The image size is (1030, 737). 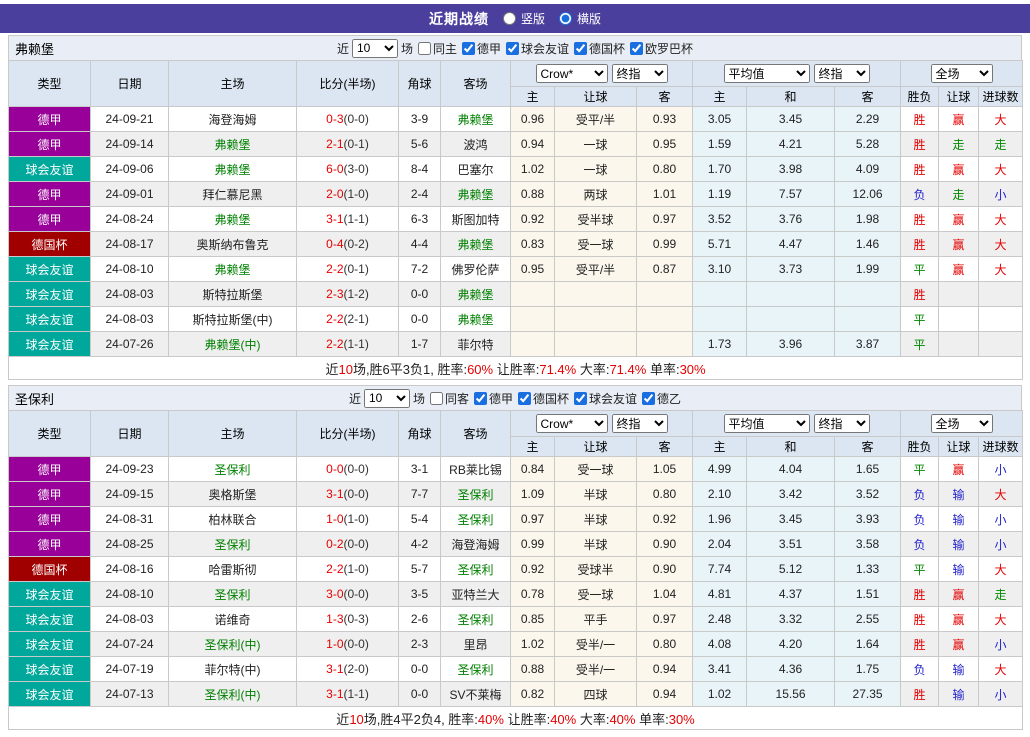 I want to click on corner-cell: 8-4, so click(x=419, y=169).